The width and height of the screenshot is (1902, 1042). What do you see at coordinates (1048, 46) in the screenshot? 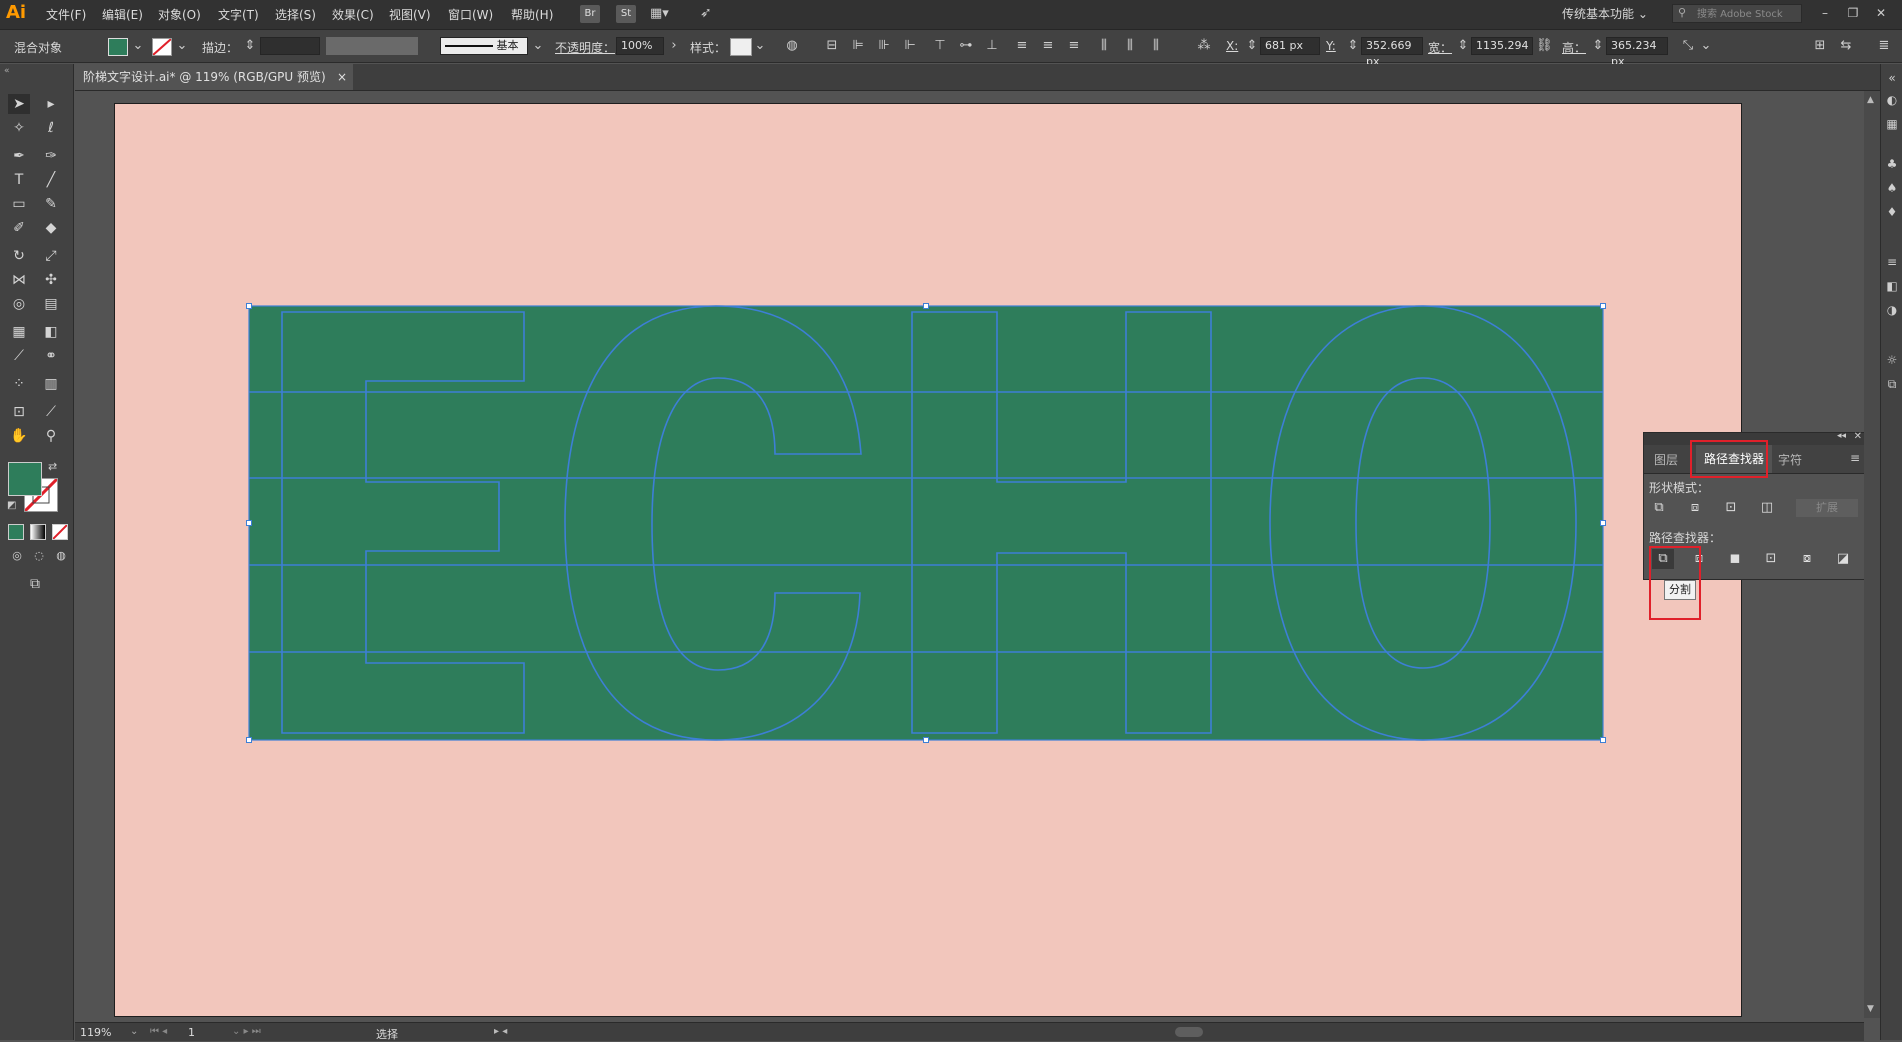
I see `distribute-center-icon: ≡` at bounding box center [1048, 46].